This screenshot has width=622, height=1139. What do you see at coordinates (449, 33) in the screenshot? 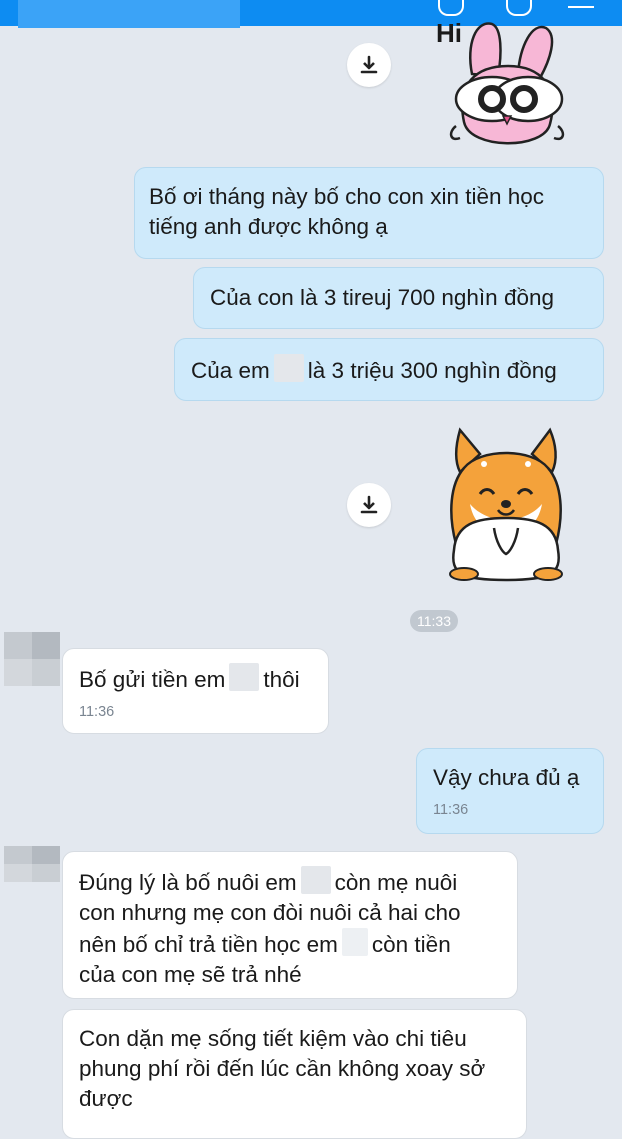
I see `sticker-caption: Hi` at bounding box center [449, 33].